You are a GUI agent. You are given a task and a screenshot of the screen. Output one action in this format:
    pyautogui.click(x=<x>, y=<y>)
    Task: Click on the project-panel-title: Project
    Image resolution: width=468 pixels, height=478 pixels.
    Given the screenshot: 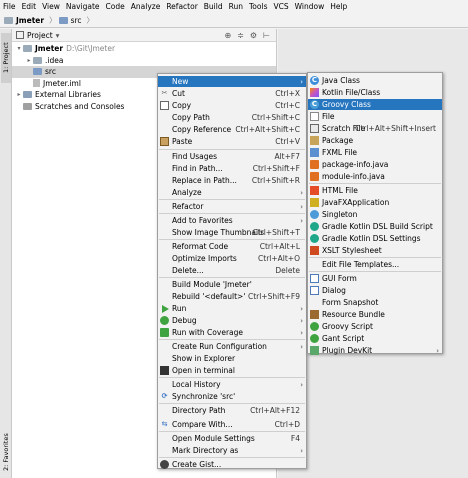 What is the action you would take?
    pyautogui.click(x=40, y=35)
    